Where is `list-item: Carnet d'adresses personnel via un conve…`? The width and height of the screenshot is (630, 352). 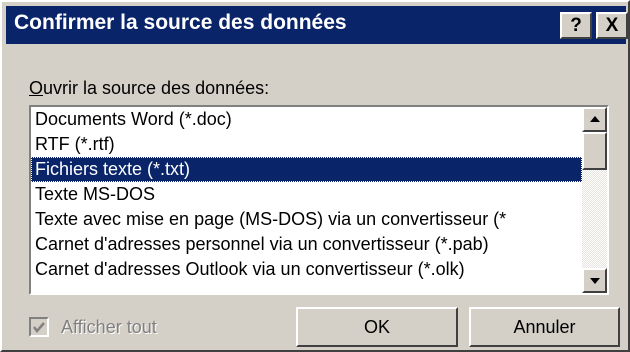
list-item: Carnet d'adresses personnel via un conve… is located at coordinates (306, 244).